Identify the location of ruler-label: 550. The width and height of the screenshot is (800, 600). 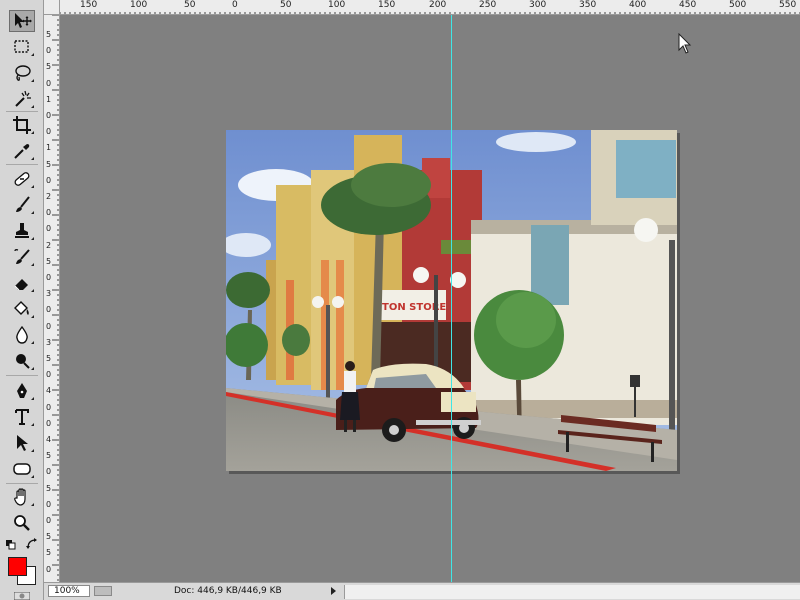
(788, 5).